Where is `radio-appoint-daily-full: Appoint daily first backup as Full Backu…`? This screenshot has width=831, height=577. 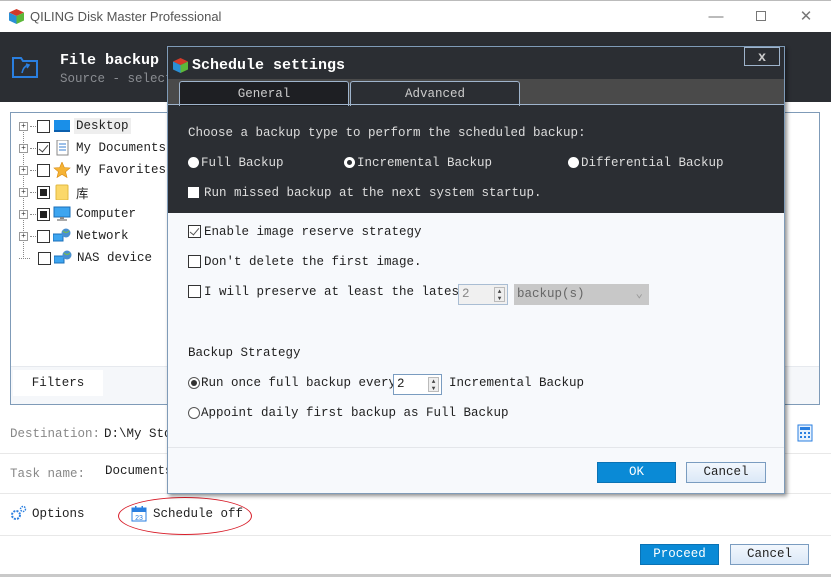 radio-appoint-daily-full: Appoint daily first backup as Full Backu… is located at coordinates (348, 413).